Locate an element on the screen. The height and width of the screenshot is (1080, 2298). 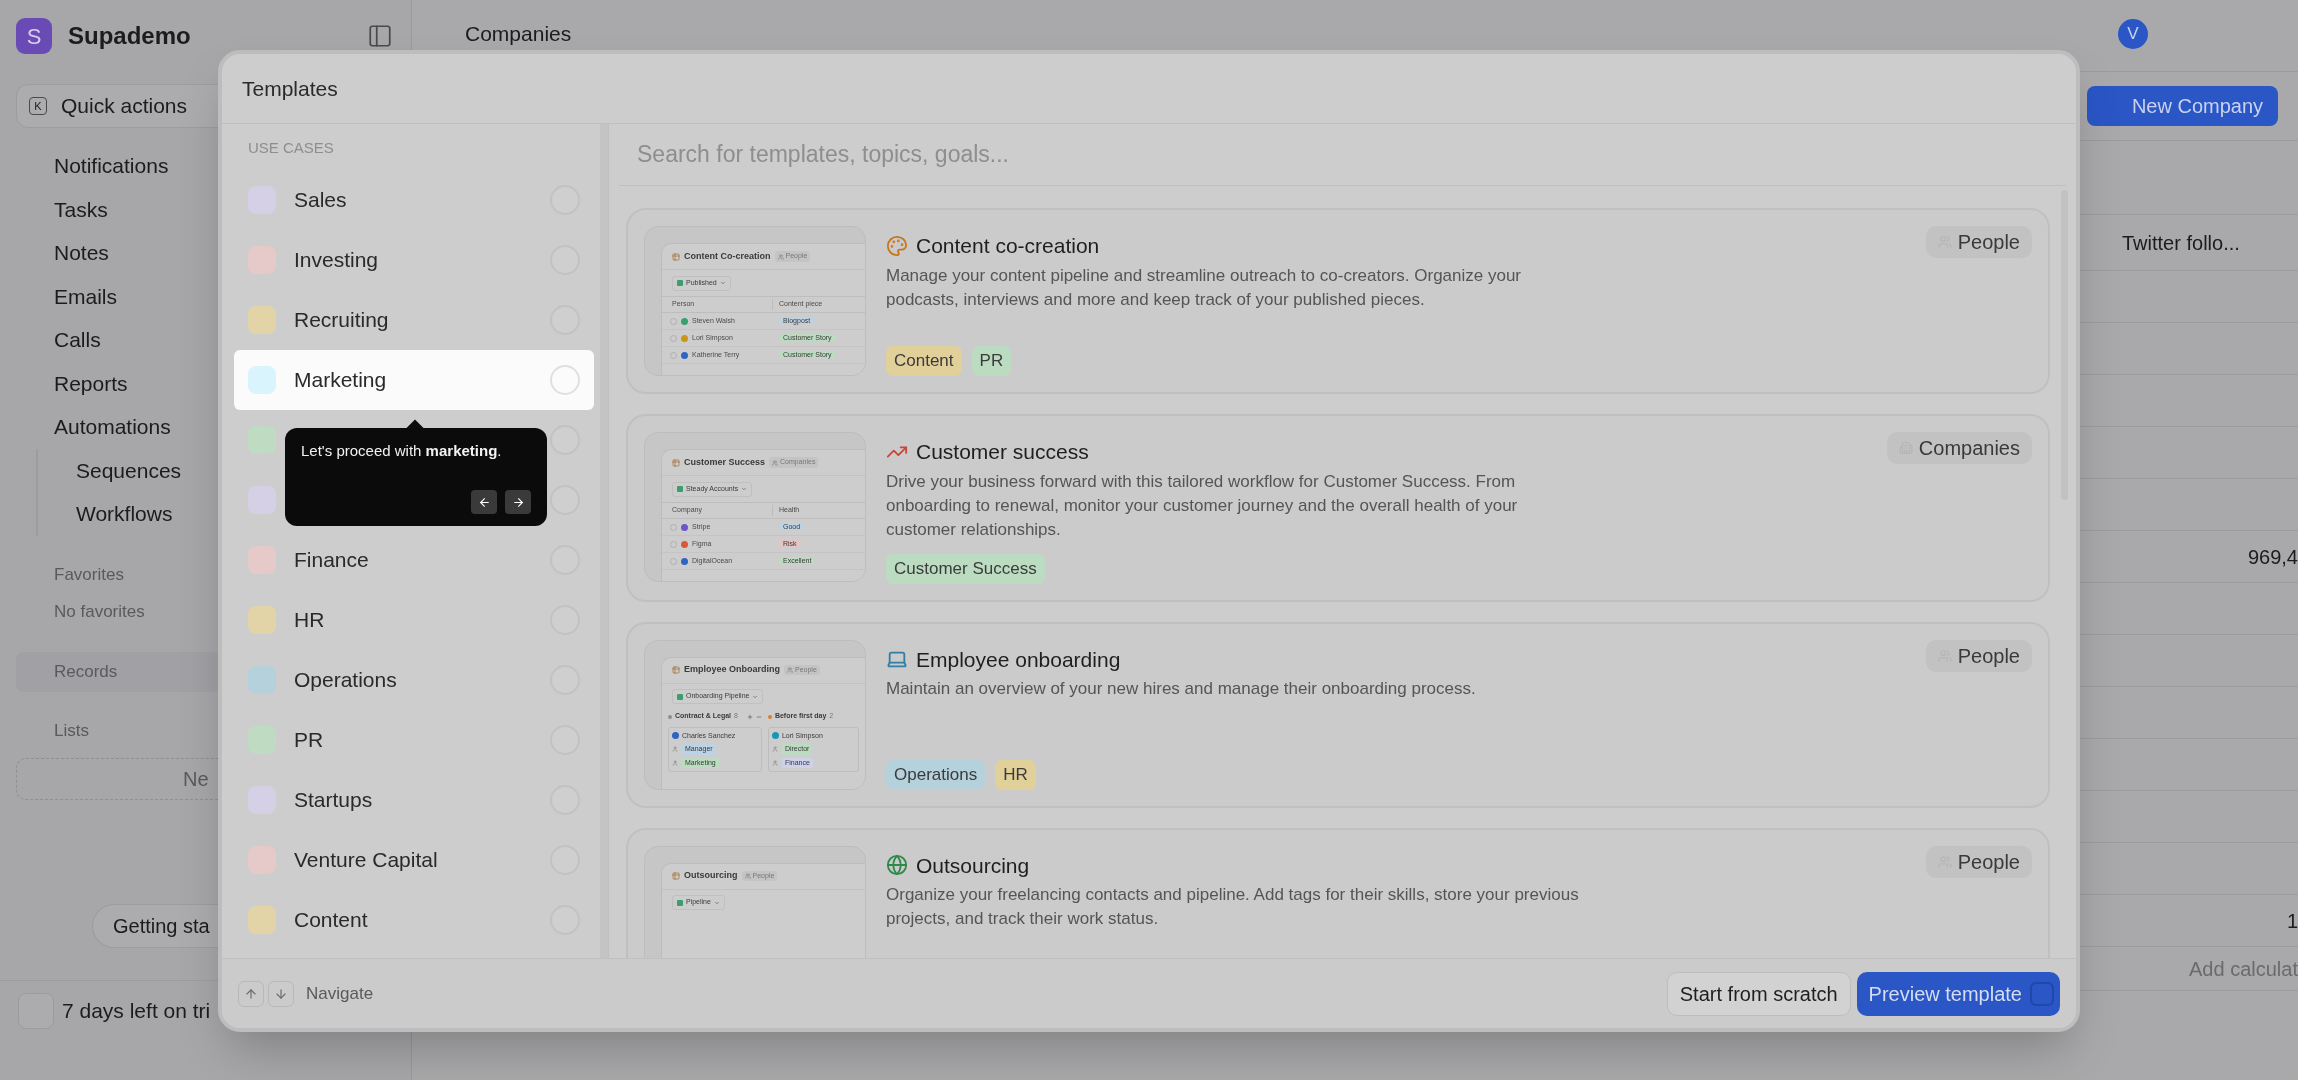
template-description: Organize your freelancing contacts and pipeline. Add tags for their skills, store your previous projects, and track their work status. is located at coordinates (1233, 907).